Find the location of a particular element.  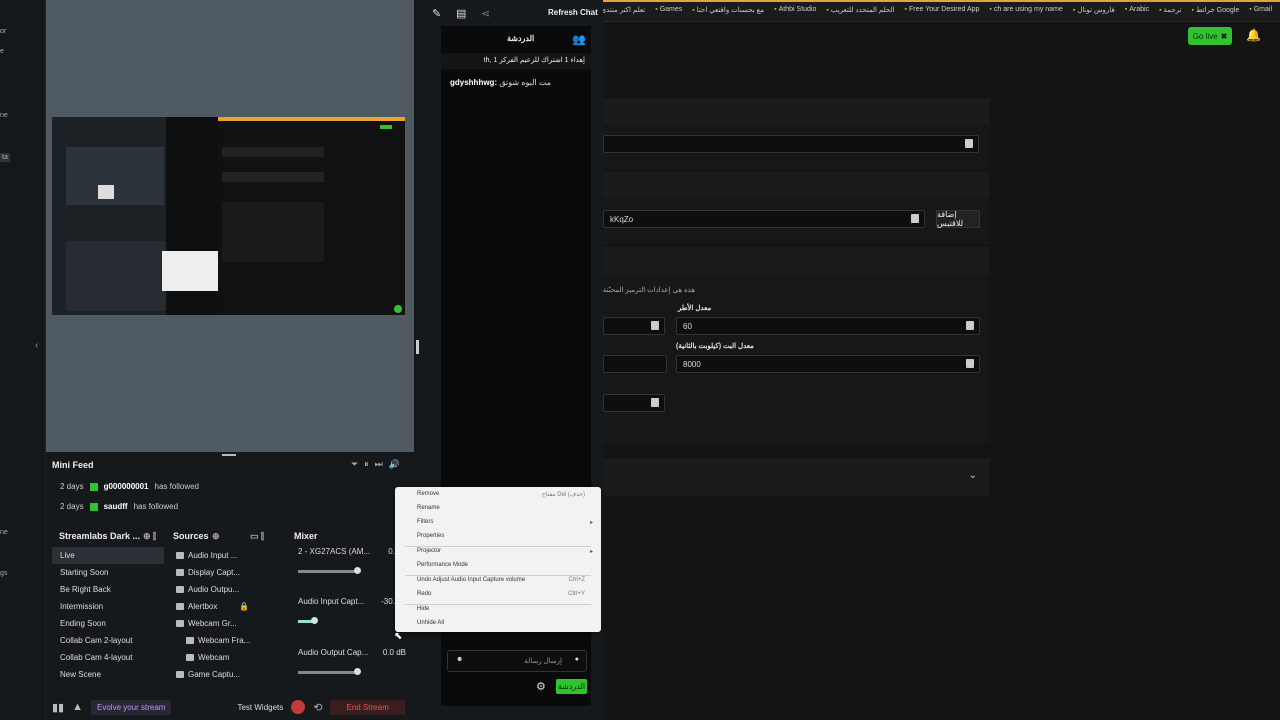

feed-item: 2 days g000000001 has followed is located at coordinates (129, 486).